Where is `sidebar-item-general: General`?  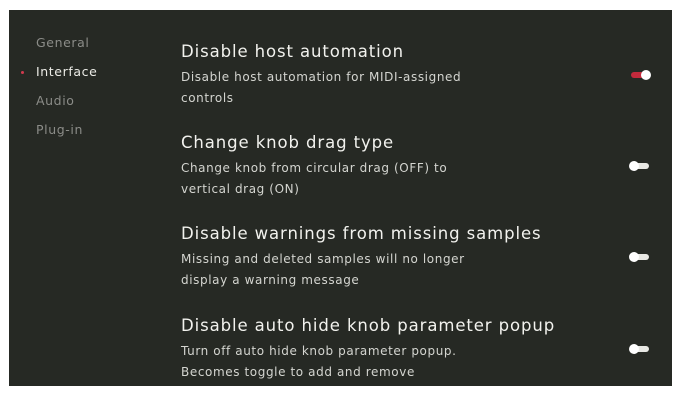
sidebar-item-general: General is located at coordinates (84, 48).